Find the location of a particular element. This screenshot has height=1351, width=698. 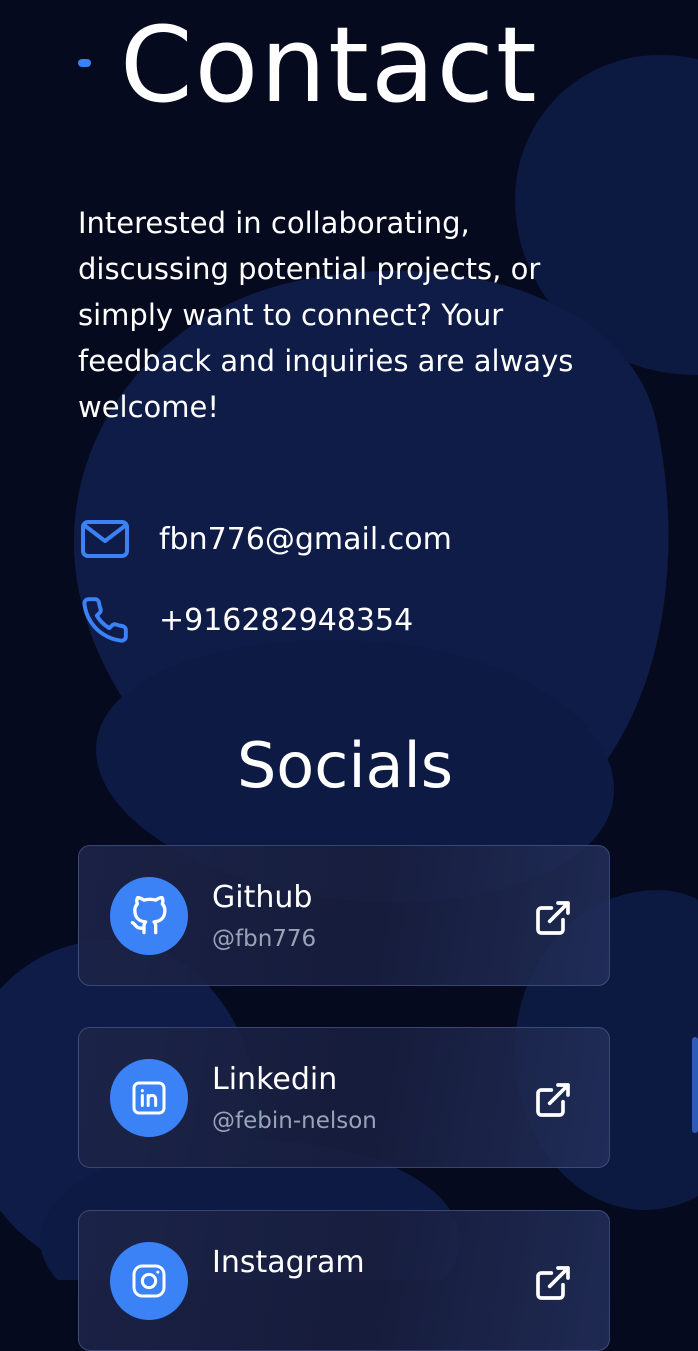

social-card-linkedin: Linkedin @febin-nelson is located at coordinates (344, 1097).